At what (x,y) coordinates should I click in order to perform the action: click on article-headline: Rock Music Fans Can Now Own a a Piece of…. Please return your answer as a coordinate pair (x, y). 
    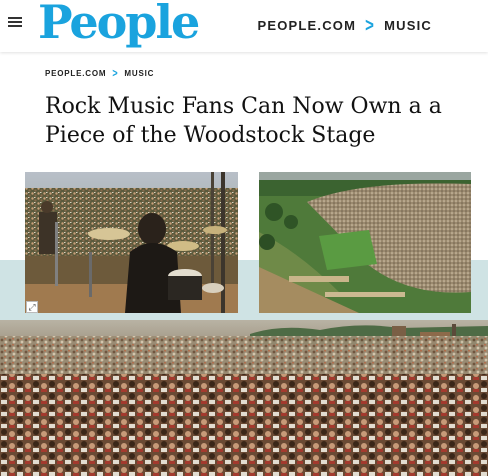
    Looking at the image, I should click on (243, 121).